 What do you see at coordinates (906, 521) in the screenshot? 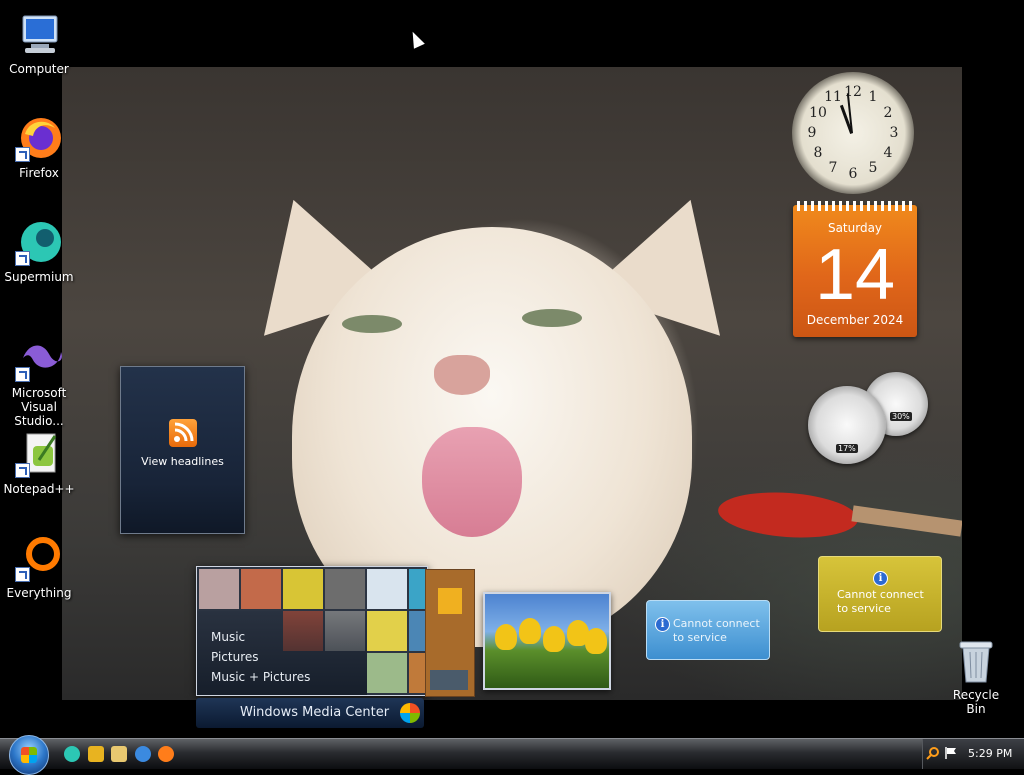
I see `paddle-handle` at bounding box center [906, 521].